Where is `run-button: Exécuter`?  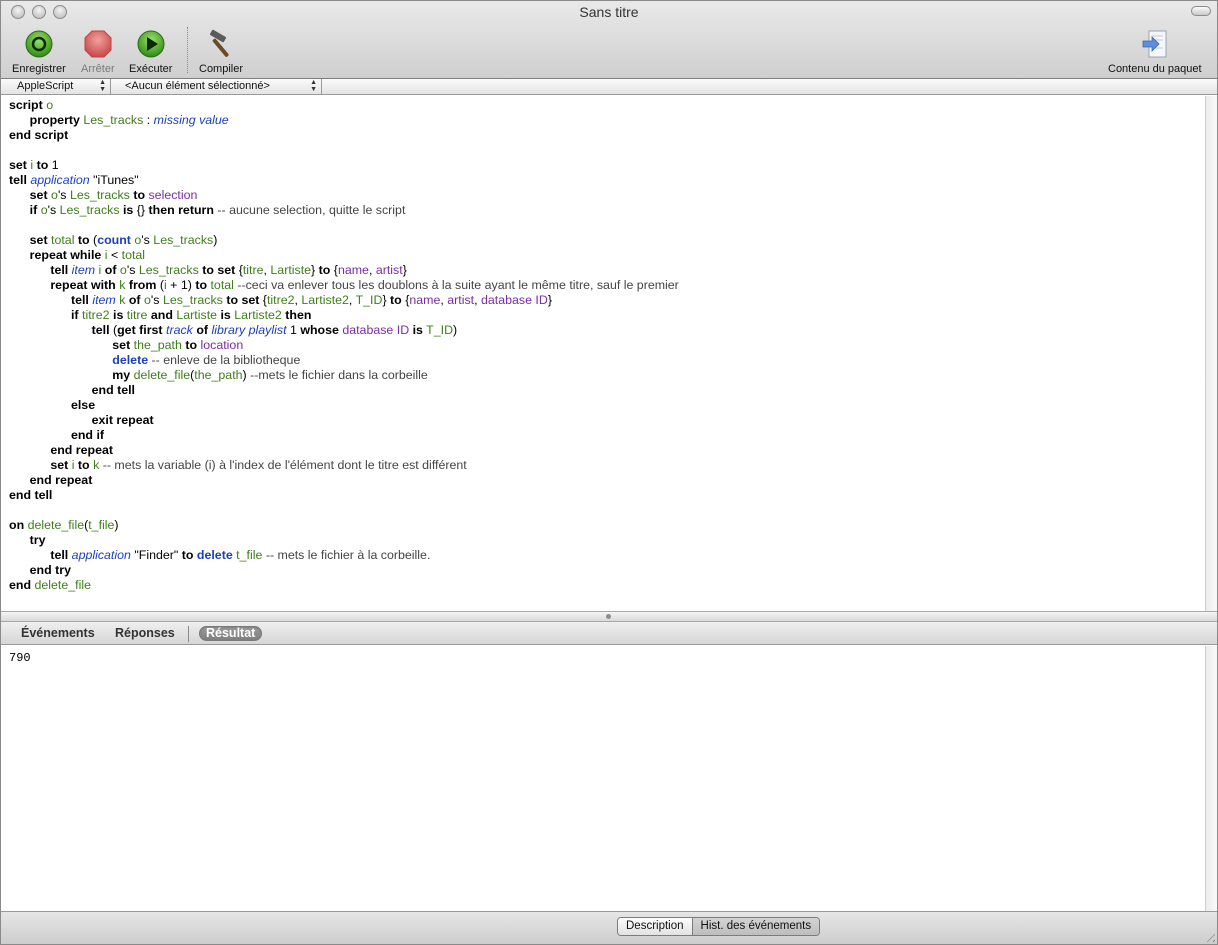
run-button: Exécuter is located at coordinates (150, 52).